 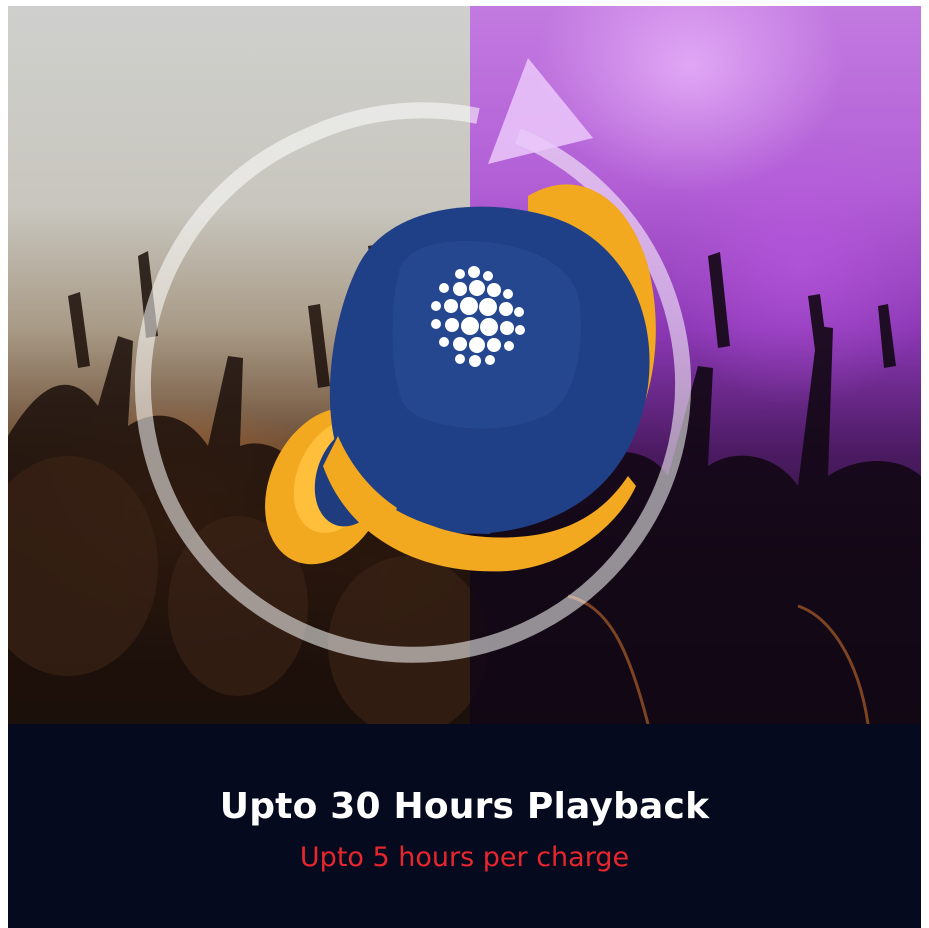 What do you see at coordinates (464, 857) in the screenshot?
I see `per-charge-subline: Upto 5 hours per charge` at bounding box center [464, 857].